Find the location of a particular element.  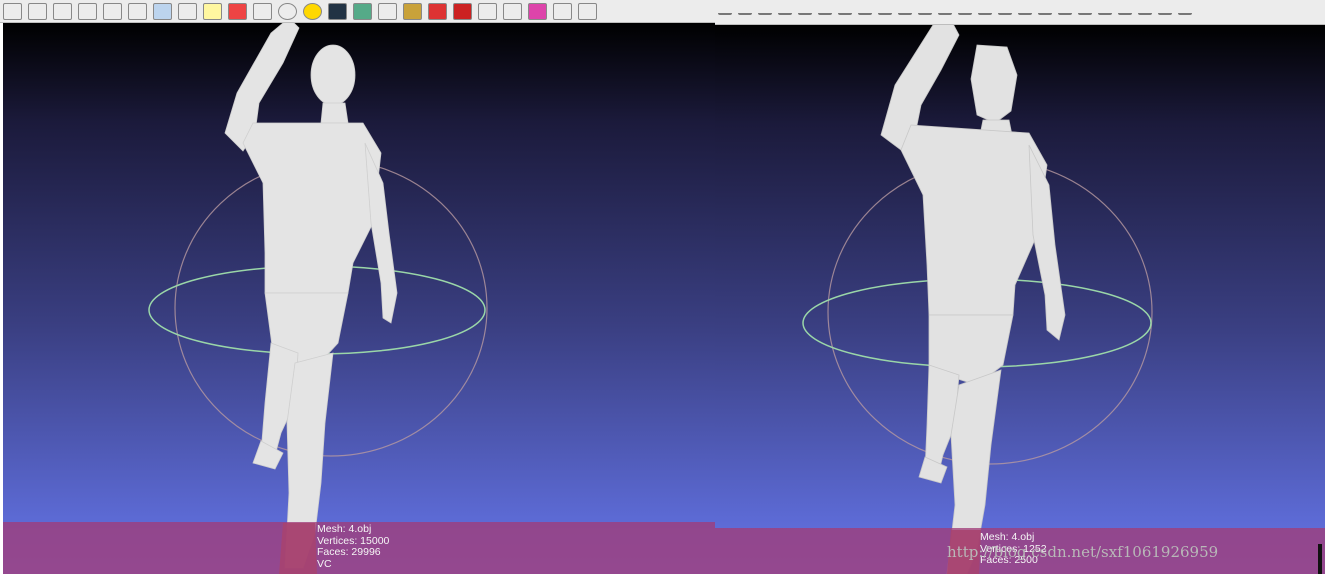

human-mesh-lowpoly is located at coordinates (973, 299).